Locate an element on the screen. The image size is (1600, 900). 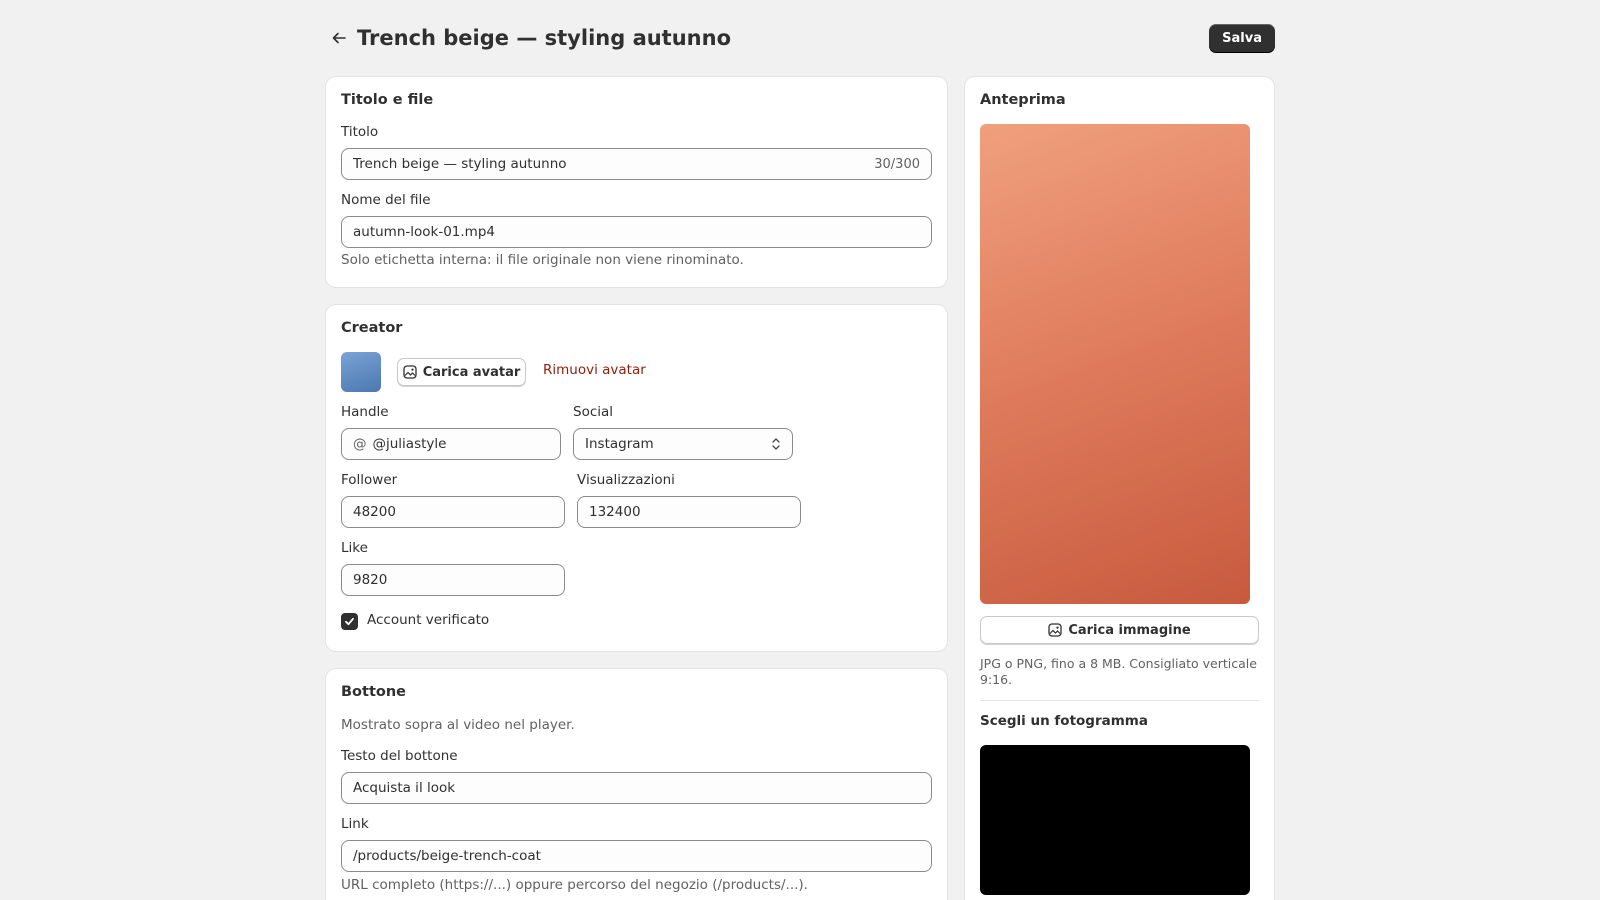
verified-checkbox is located at coordinates (349, 621).